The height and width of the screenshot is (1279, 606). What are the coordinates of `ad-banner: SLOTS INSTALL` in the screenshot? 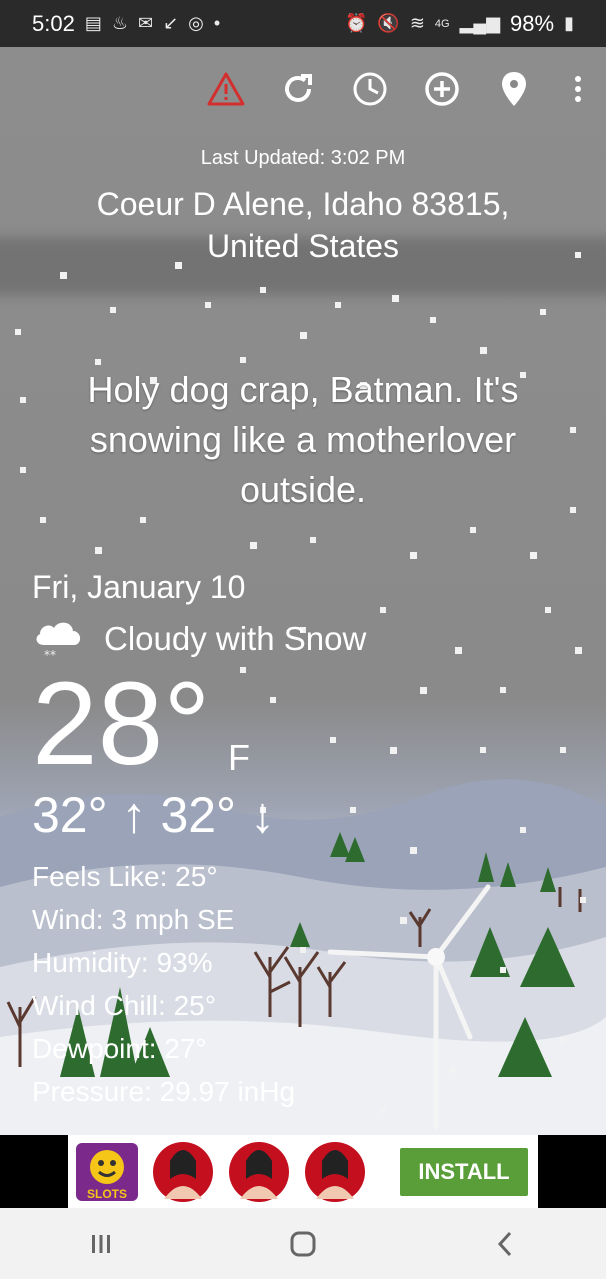 It's located at (303, 1171).